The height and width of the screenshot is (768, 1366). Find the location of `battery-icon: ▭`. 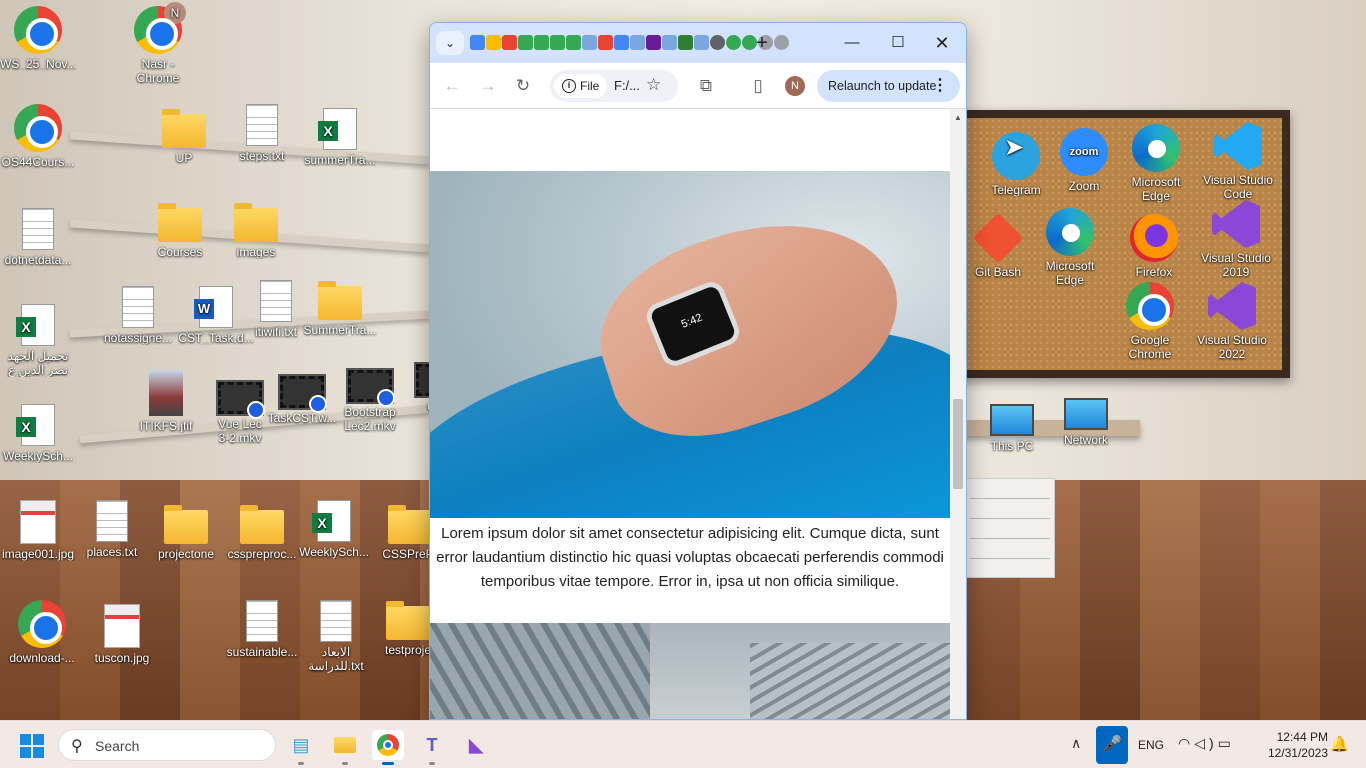

battery-icon: ▭ is located at coordinates (1226, 743).